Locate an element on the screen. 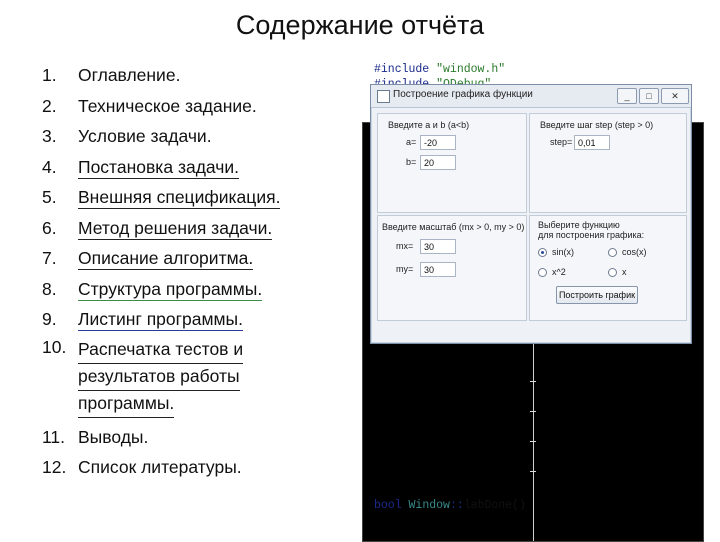  toc-item-8: 8. Структура программы. is located at coordinates (192, 289).